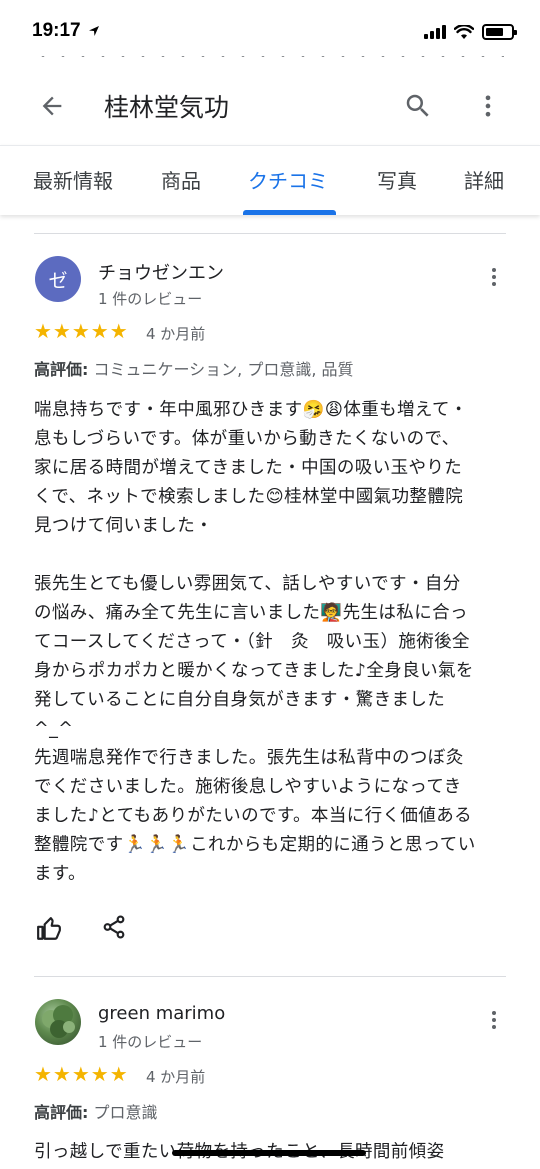 The image size is (540, 1169). What do you see at coordinates (435, 32) in the screenshot?
I see `cellular-signal-icon` at bounding box center [435, 32].